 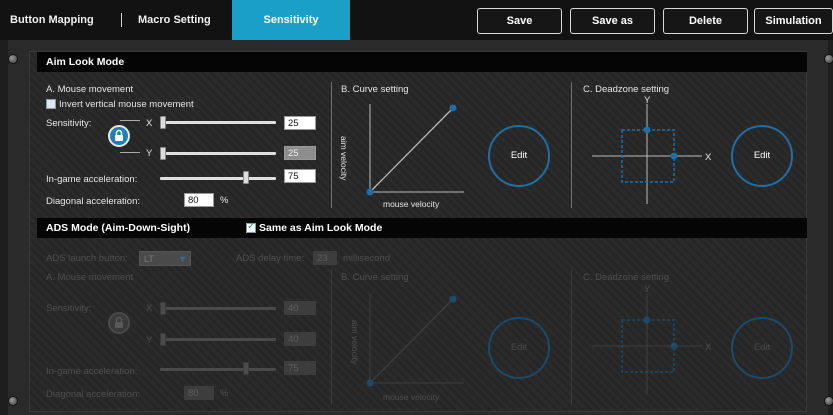 I want to click on aim-y-slider-track, so click(x=218, y=153).